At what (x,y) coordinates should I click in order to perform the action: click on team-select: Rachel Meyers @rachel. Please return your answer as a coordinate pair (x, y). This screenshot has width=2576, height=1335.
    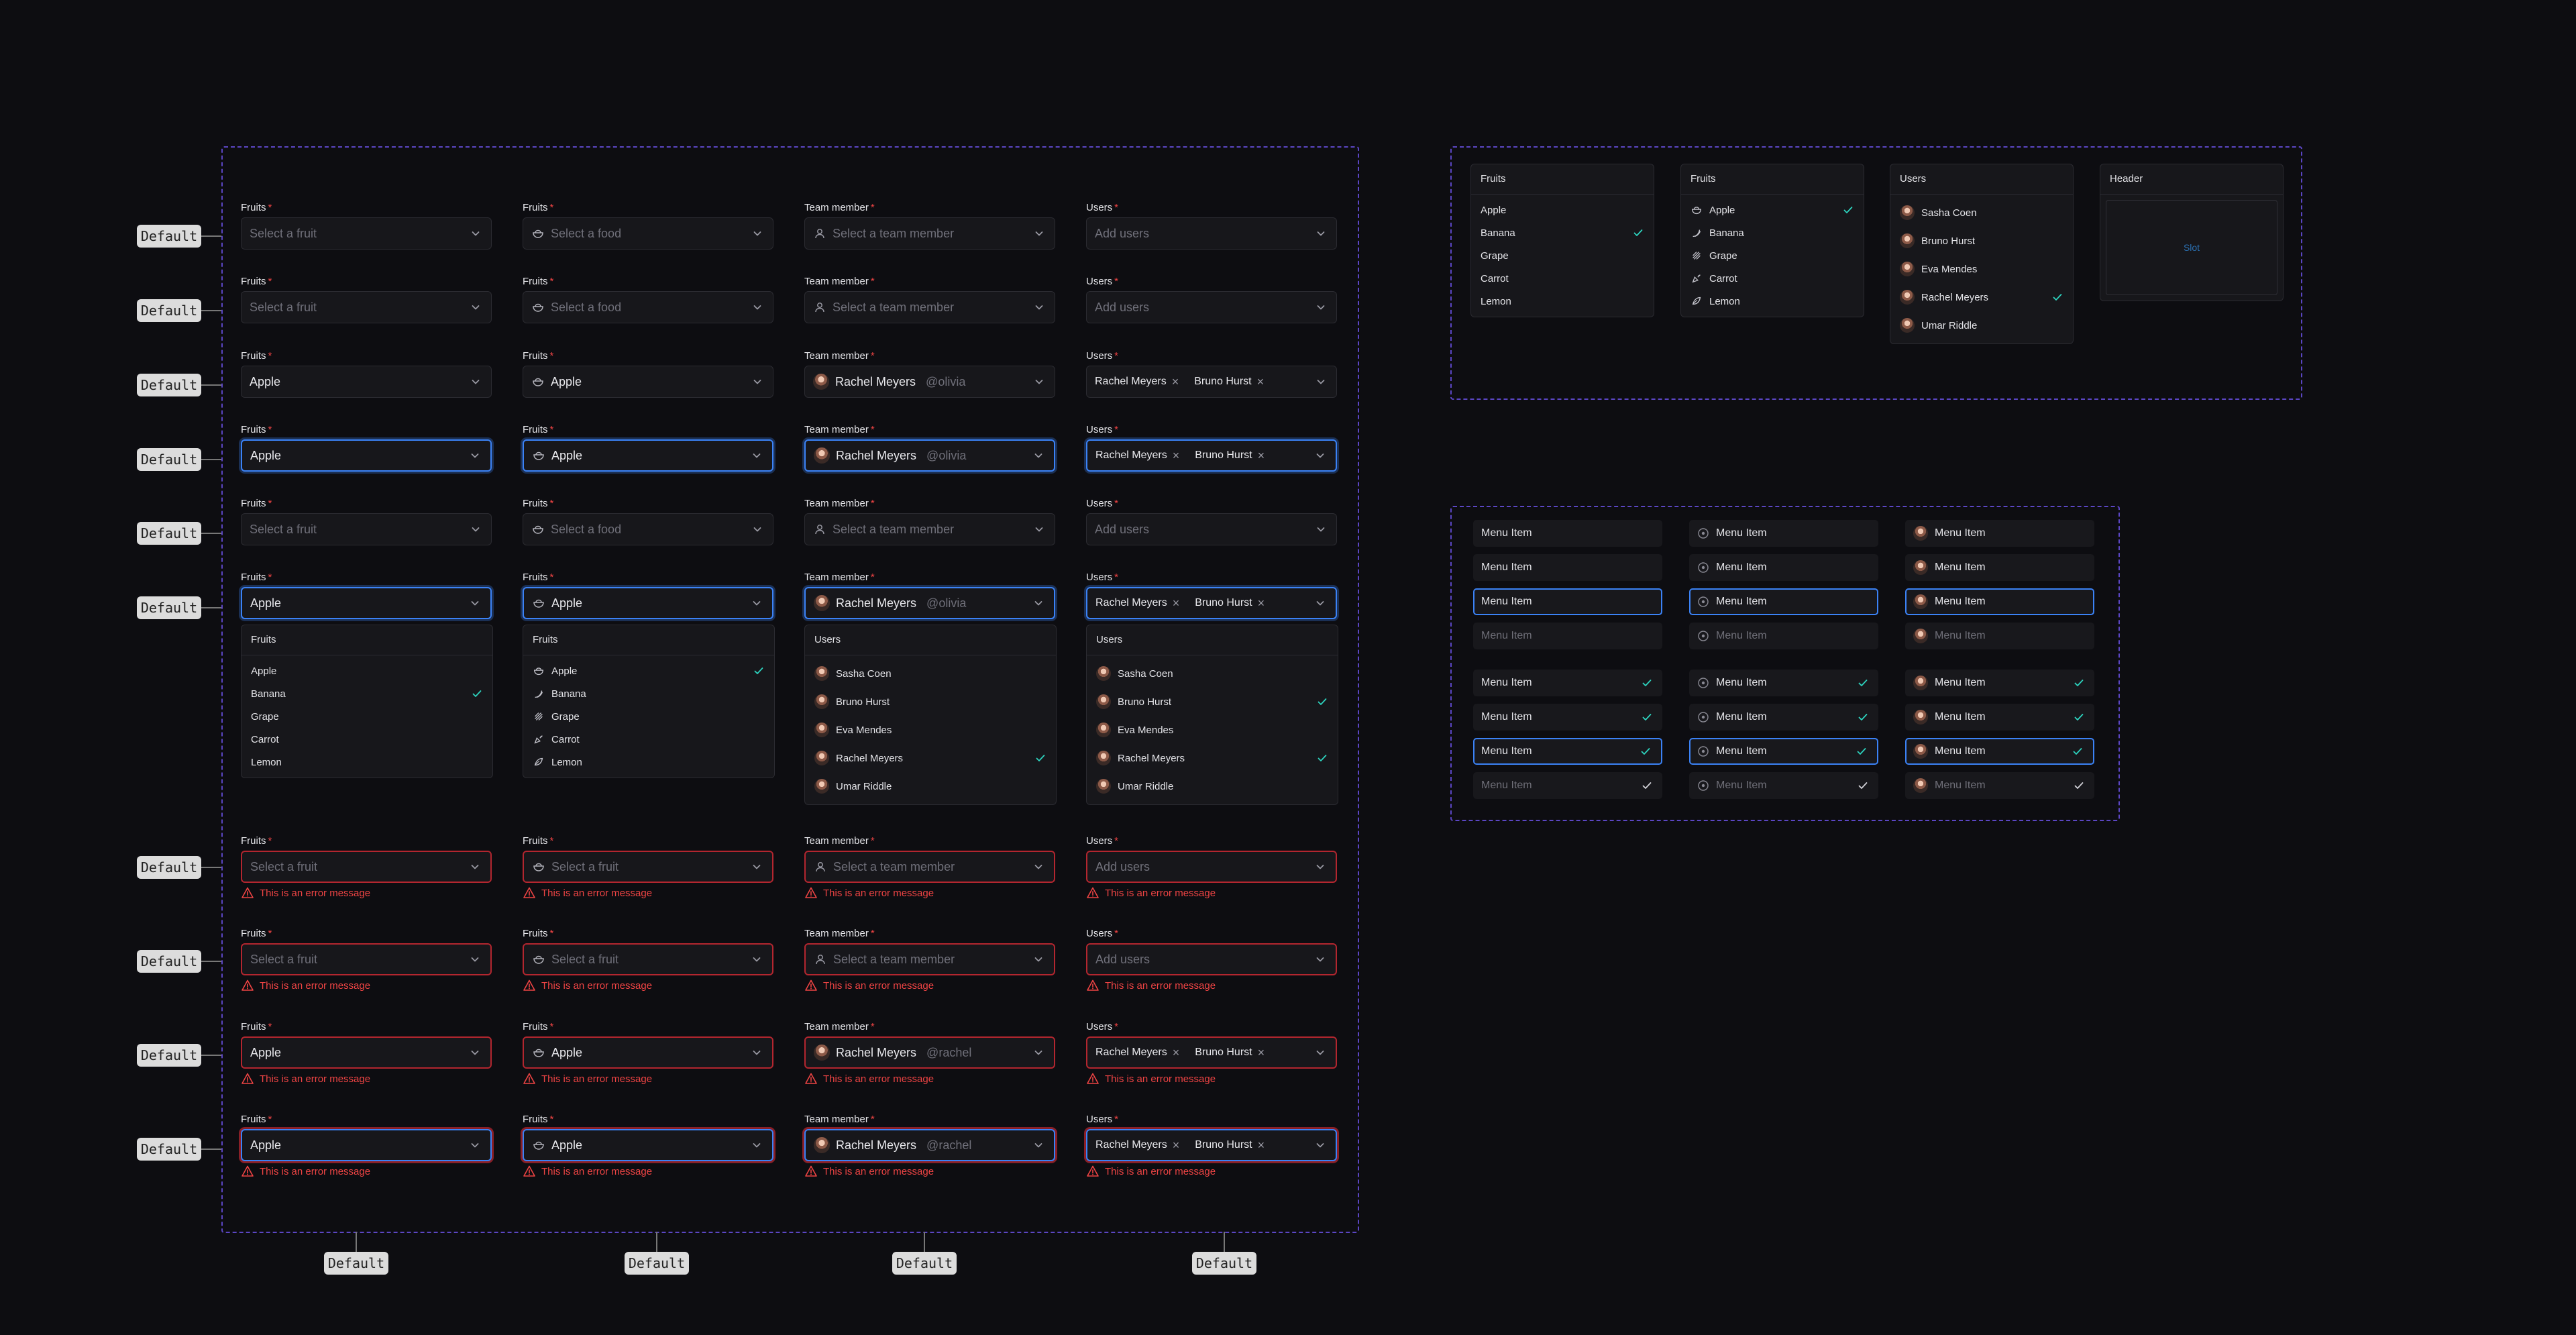
    Looking at the image, I should click on (929, 1052).